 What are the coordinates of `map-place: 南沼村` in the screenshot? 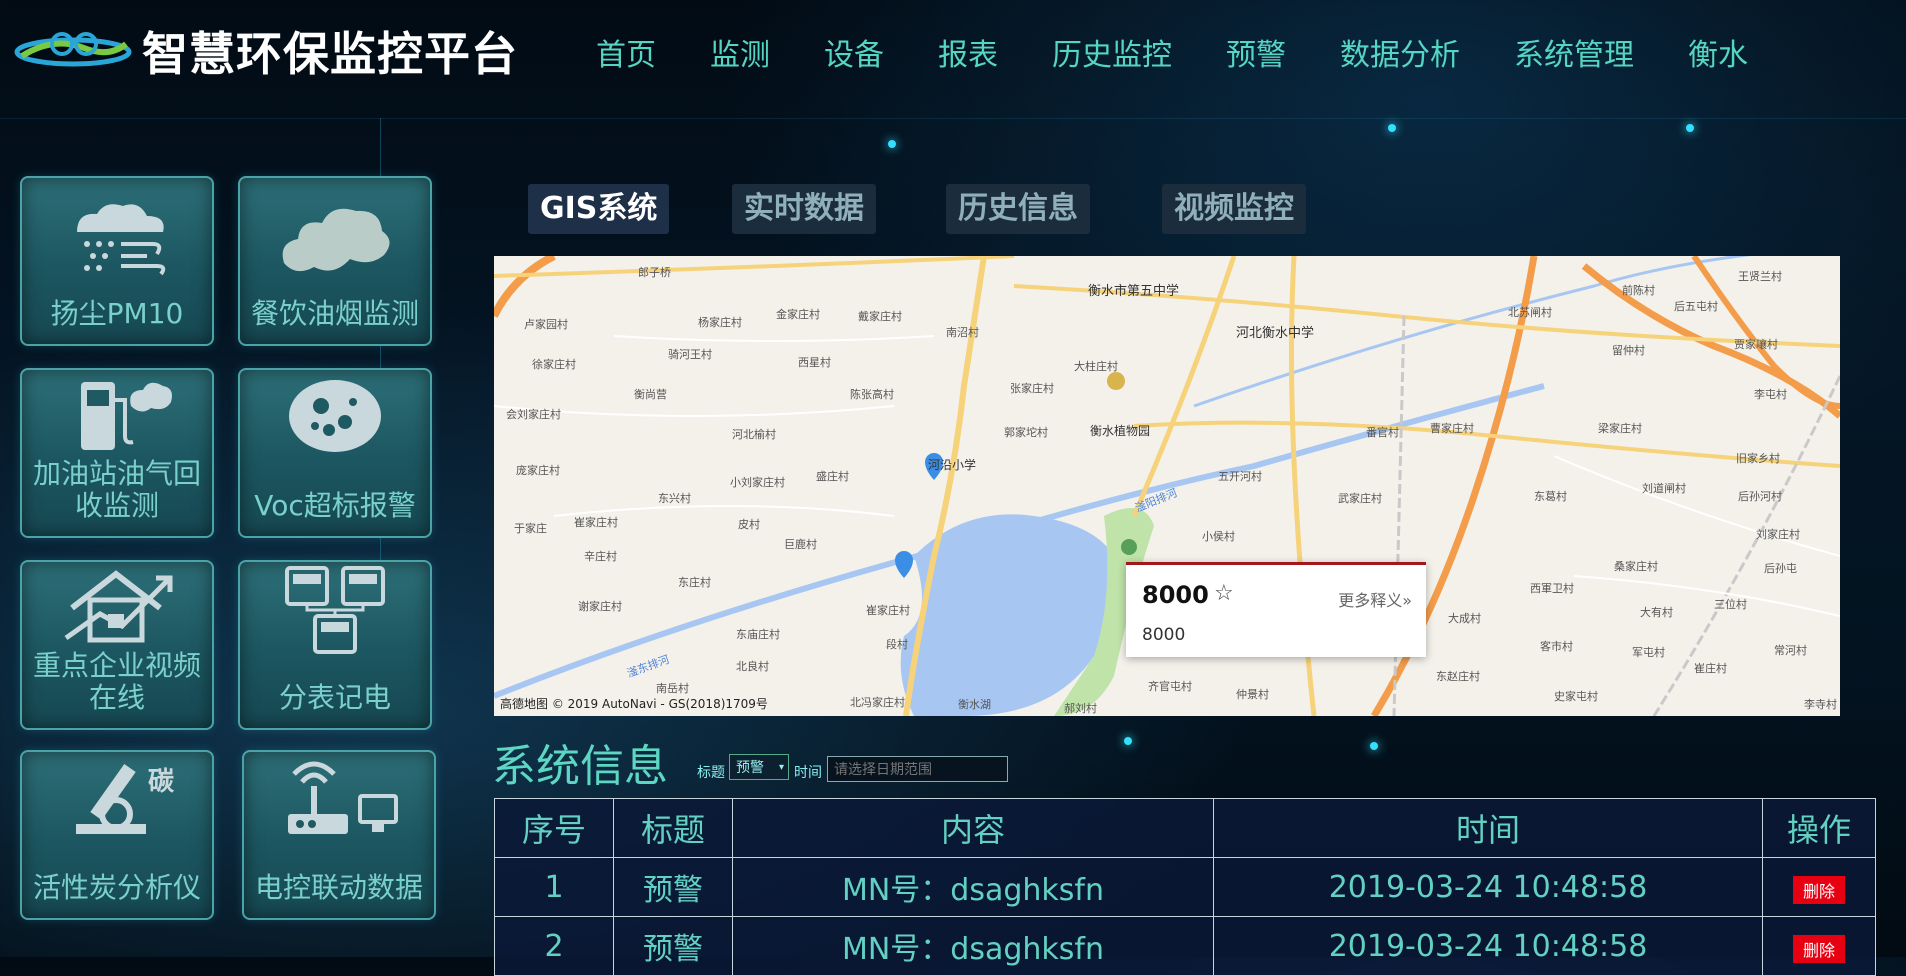 It's located at (962, 332).